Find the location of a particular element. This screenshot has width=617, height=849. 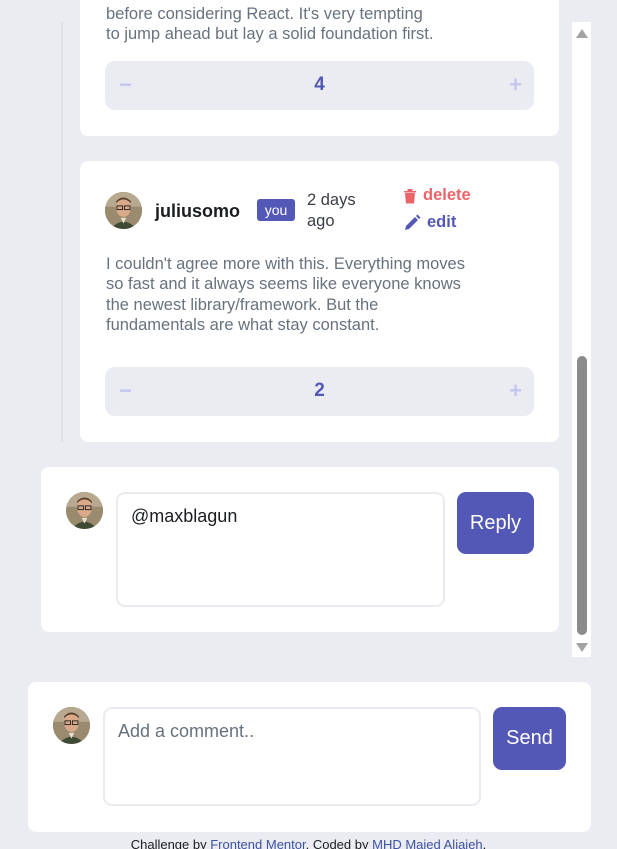

vote-control: − 4 + is located at coordinates (319, 85).